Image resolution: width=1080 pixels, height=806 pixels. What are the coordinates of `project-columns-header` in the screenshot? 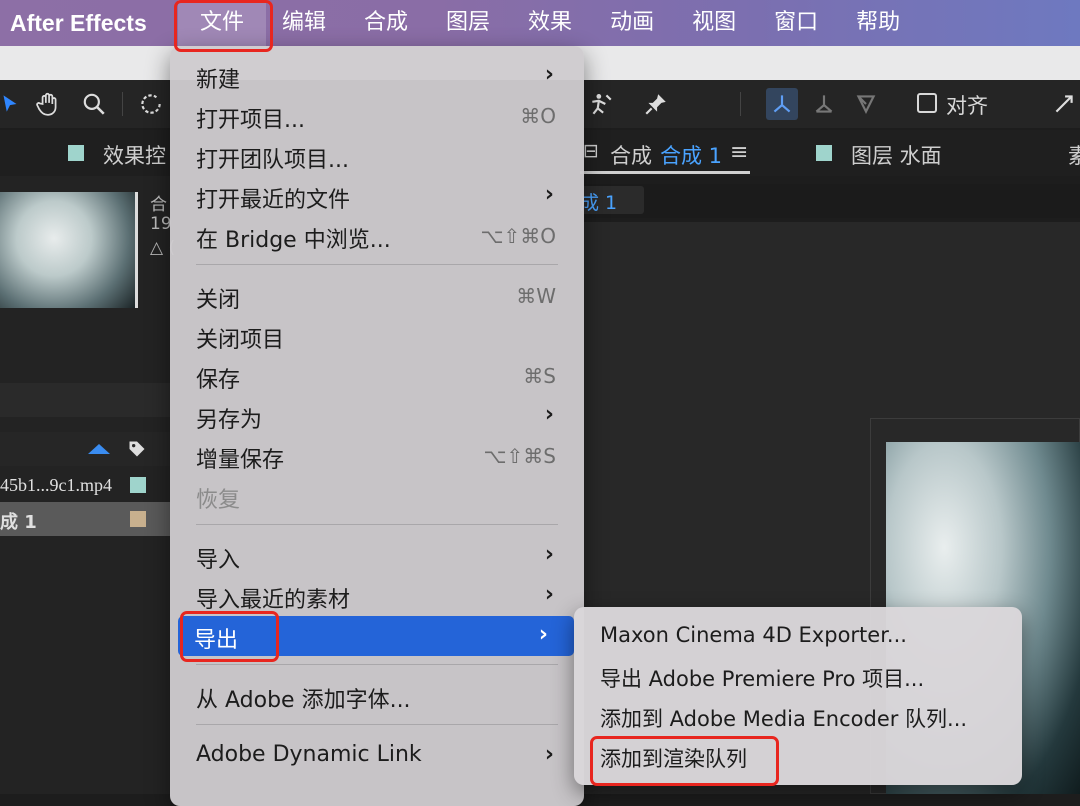 It's located at (85, 449).